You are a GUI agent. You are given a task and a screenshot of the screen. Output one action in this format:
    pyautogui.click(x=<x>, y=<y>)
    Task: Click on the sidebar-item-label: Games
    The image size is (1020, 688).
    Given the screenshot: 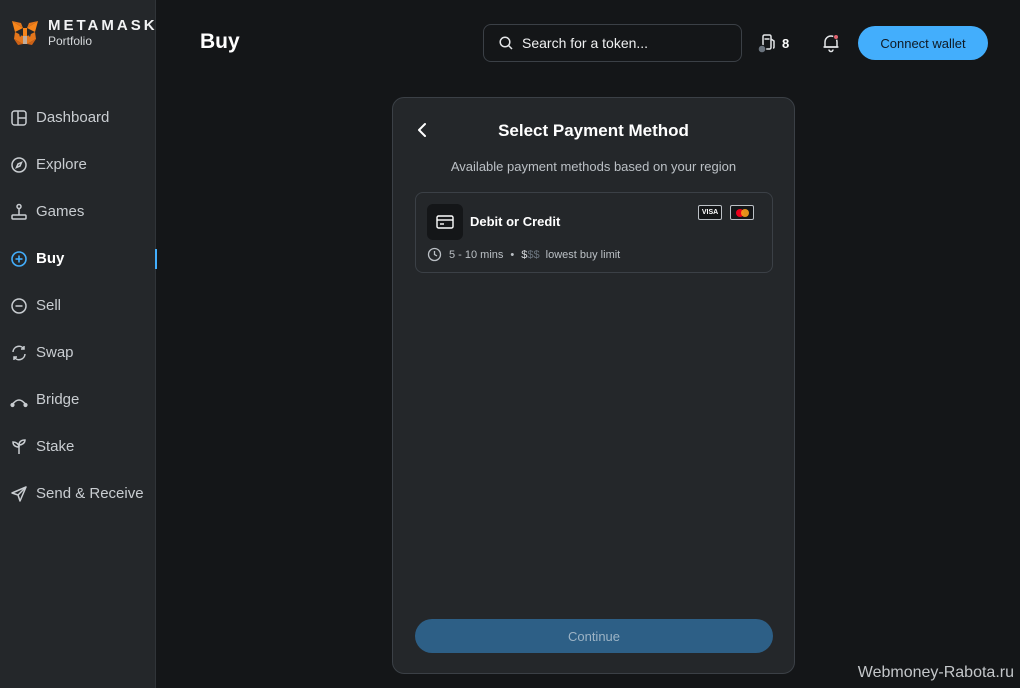 What is the action you would take?
    pyautogui.click(x=60, y=211)
    